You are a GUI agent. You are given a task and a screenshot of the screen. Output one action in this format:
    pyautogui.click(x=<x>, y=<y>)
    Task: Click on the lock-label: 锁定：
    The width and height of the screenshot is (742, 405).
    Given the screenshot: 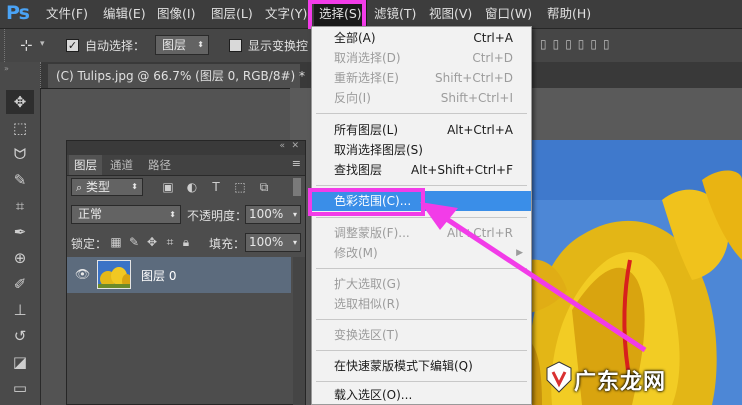 What is the action you would take?
    pyautogui.click(x=89, y=244)
    